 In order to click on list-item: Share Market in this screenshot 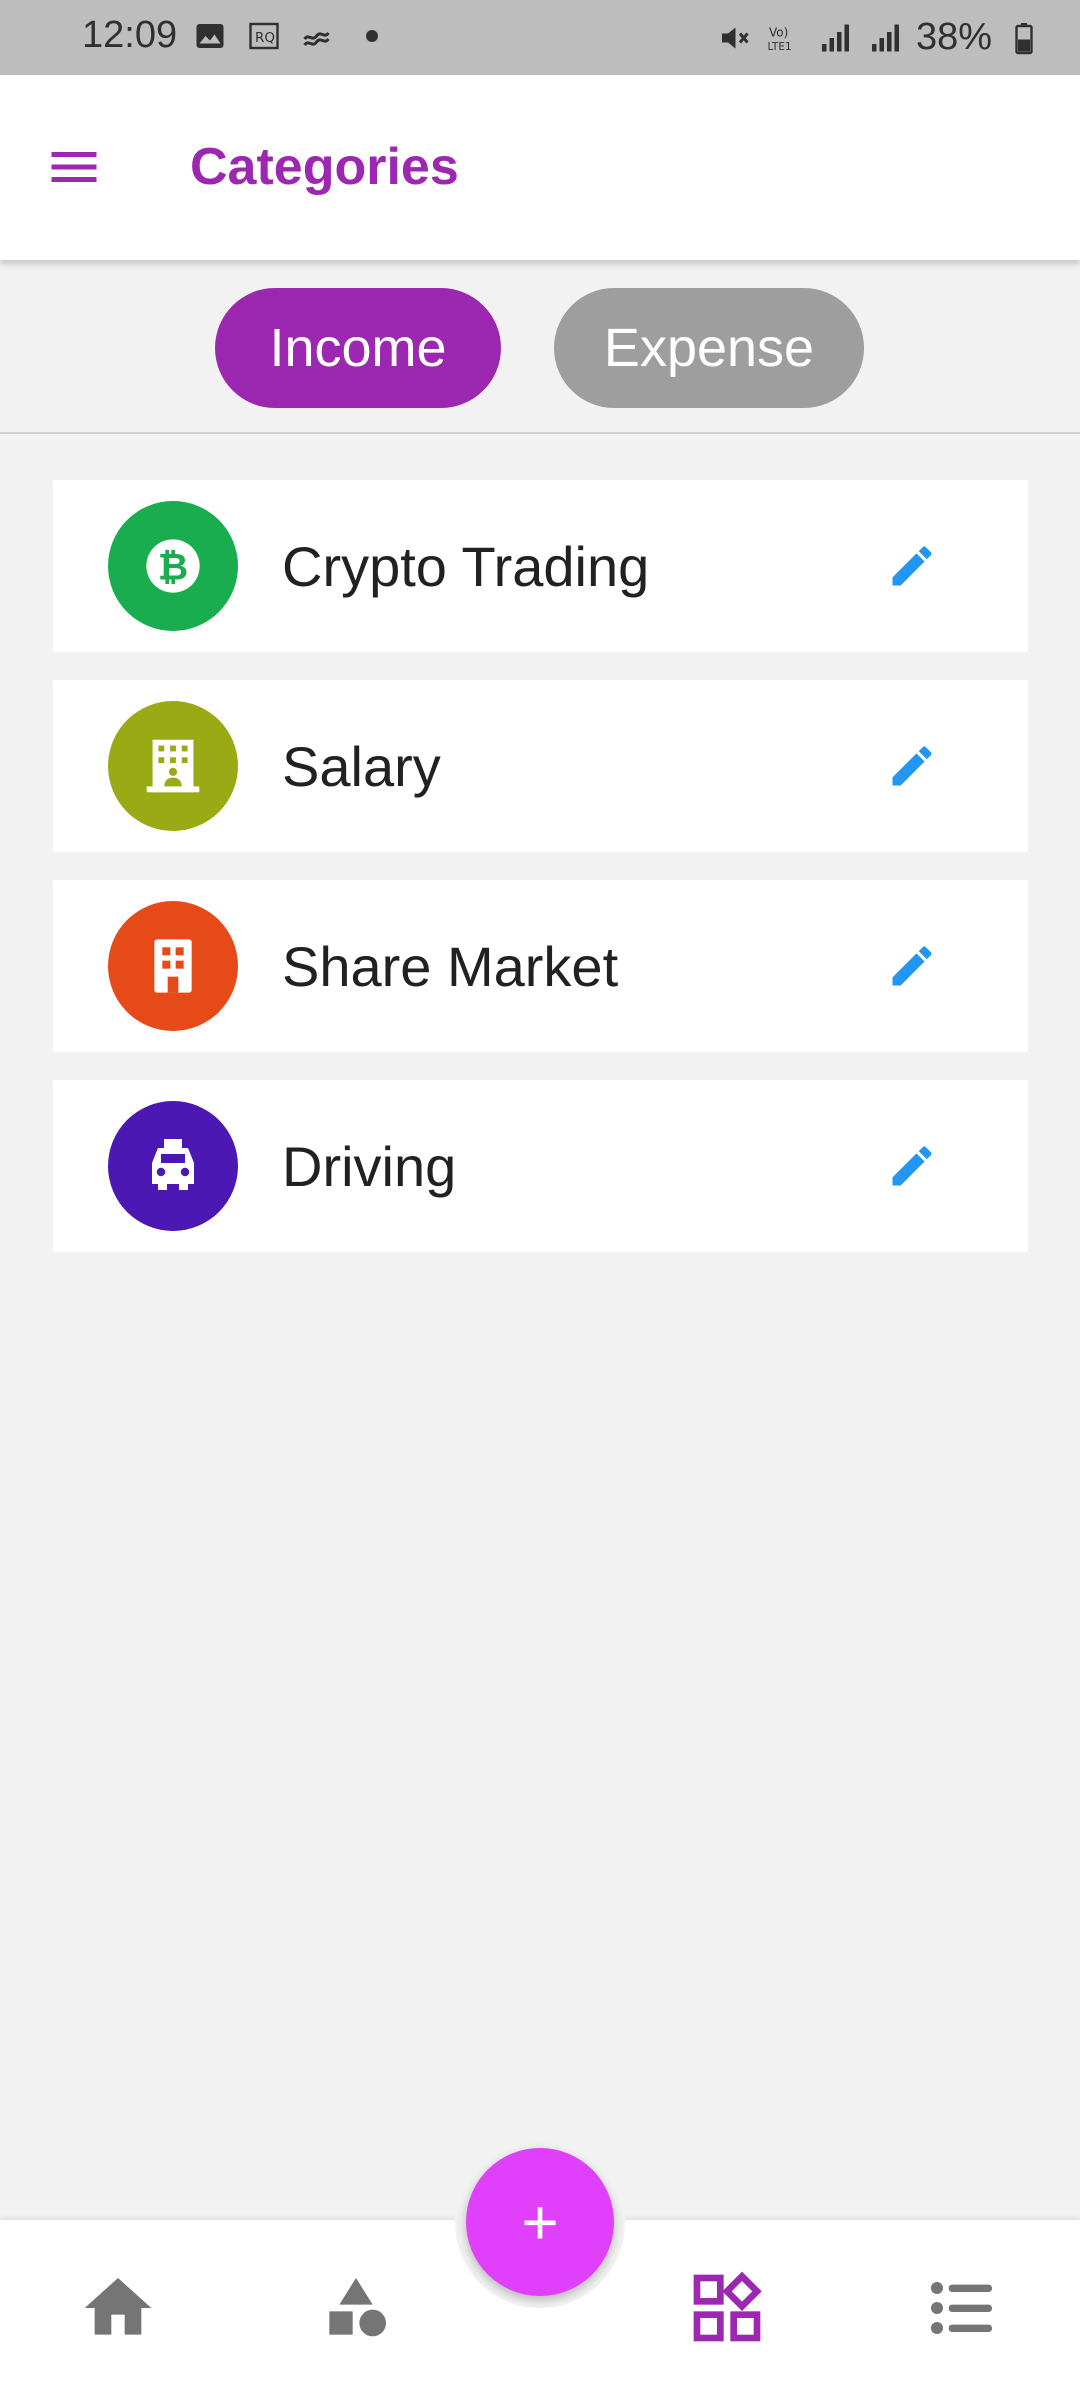, I will do `click(540, 966)`.